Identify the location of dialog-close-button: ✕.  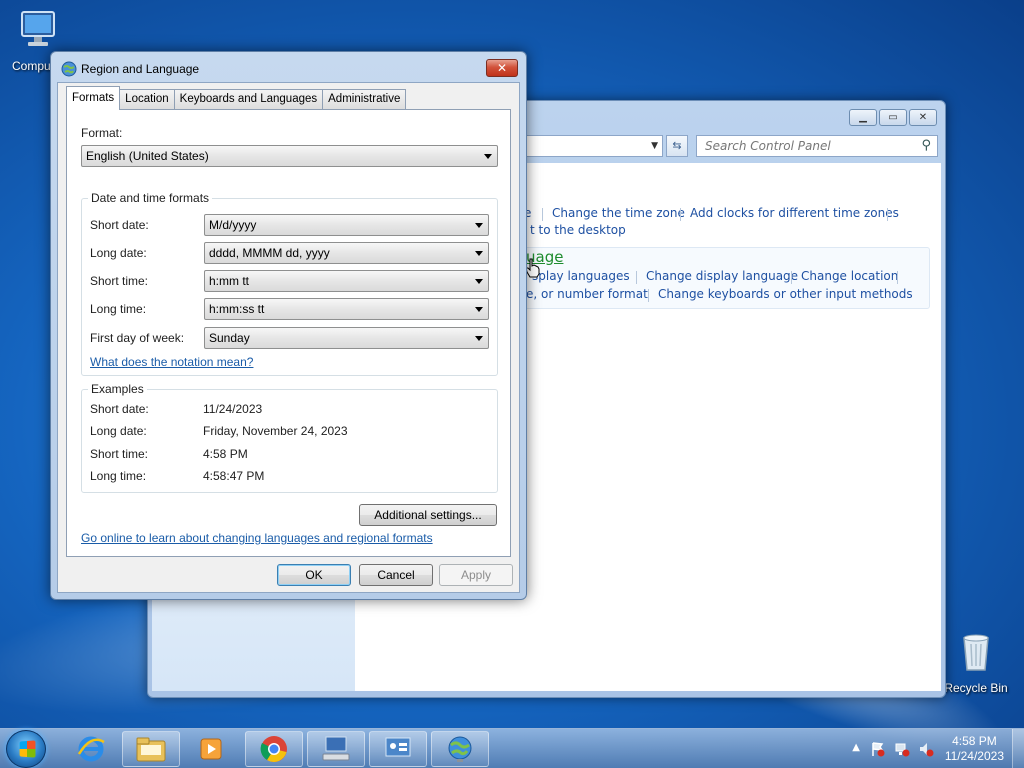
(502, 68).